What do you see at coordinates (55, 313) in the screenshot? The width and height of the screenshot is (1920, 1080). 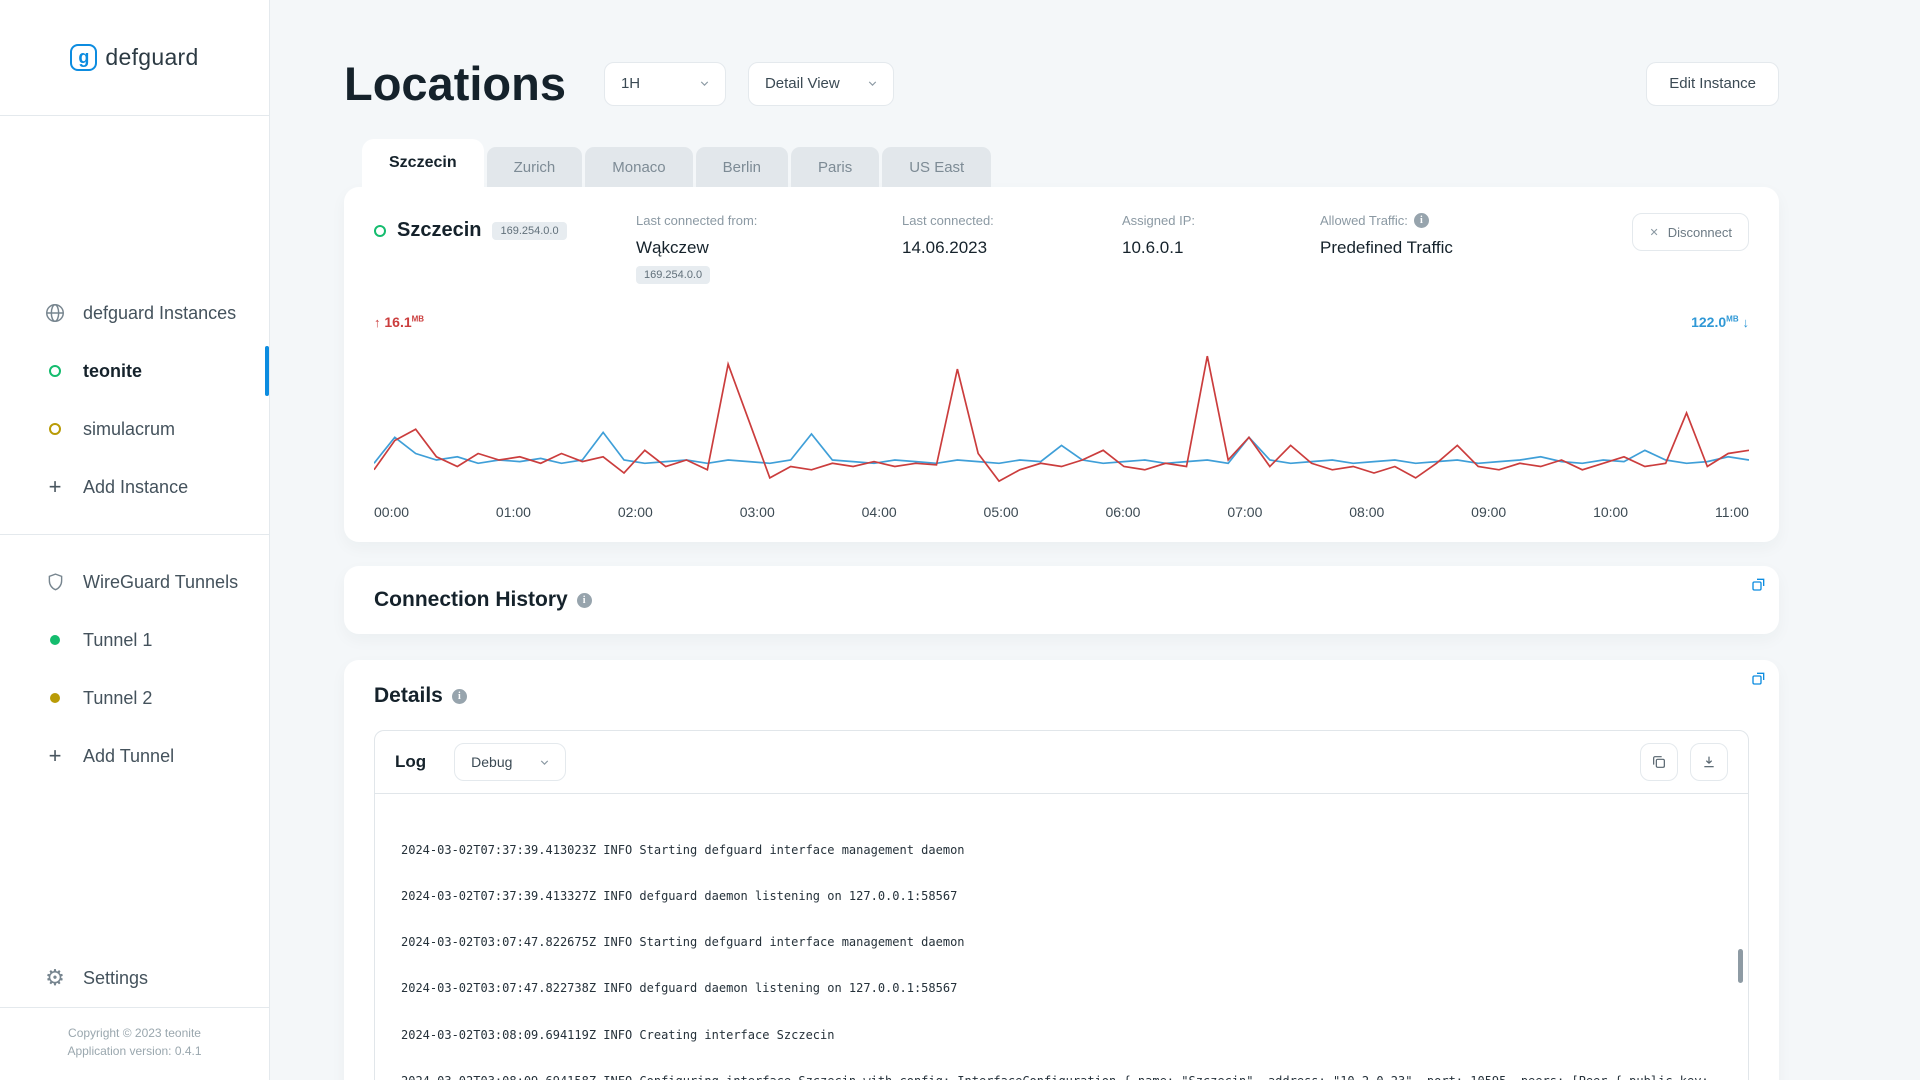 I see `globe-icon` at bounding box center [55, 313].